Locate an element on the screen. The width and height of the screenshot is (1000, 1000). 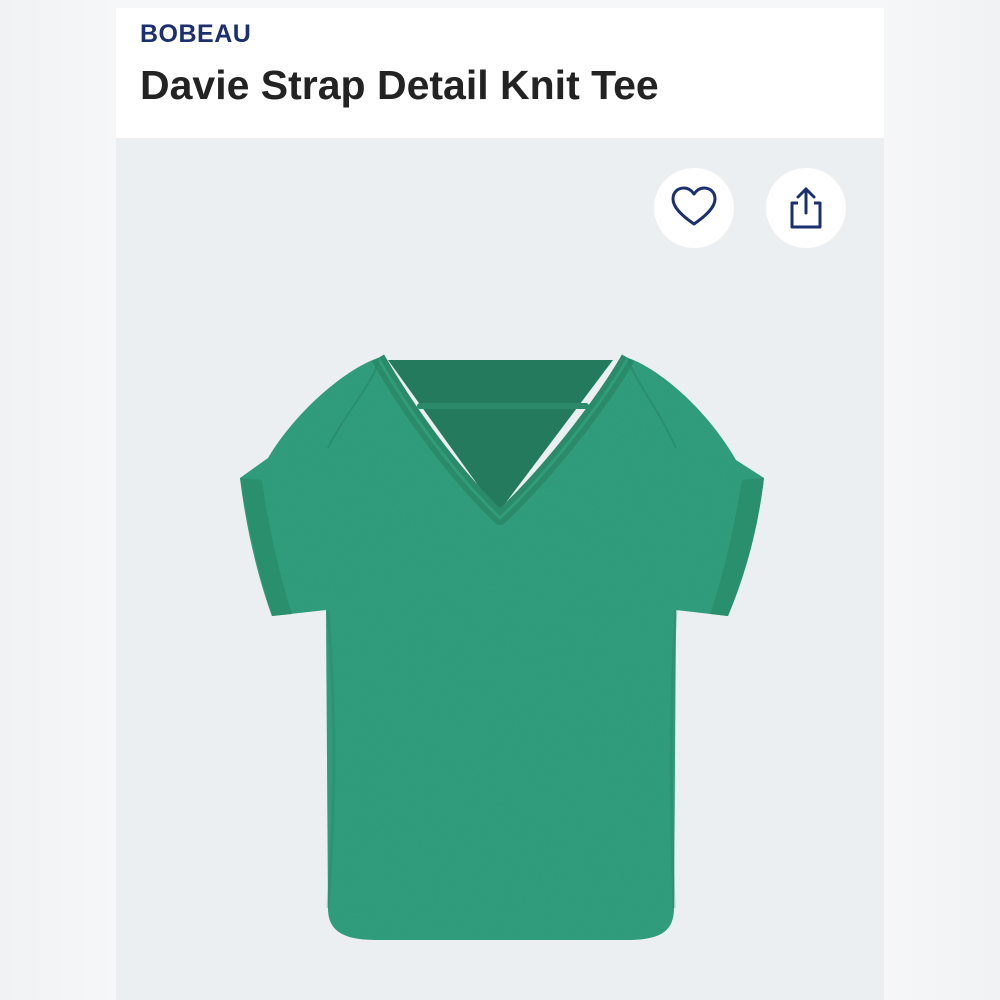
product-title: Davie Strap Detail Knit Tee is located at coordinates (399, 85).